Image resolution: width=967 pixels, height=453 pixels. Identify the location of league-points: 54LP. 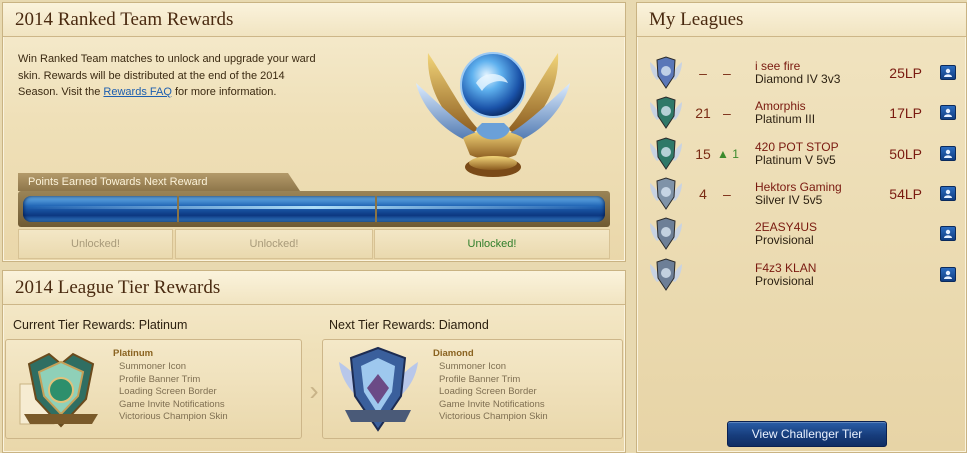
(905, 194).